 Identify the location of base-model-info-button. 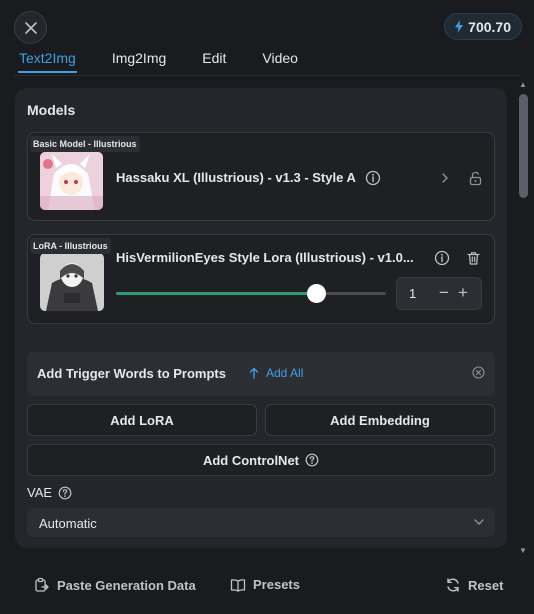
(373, 178).